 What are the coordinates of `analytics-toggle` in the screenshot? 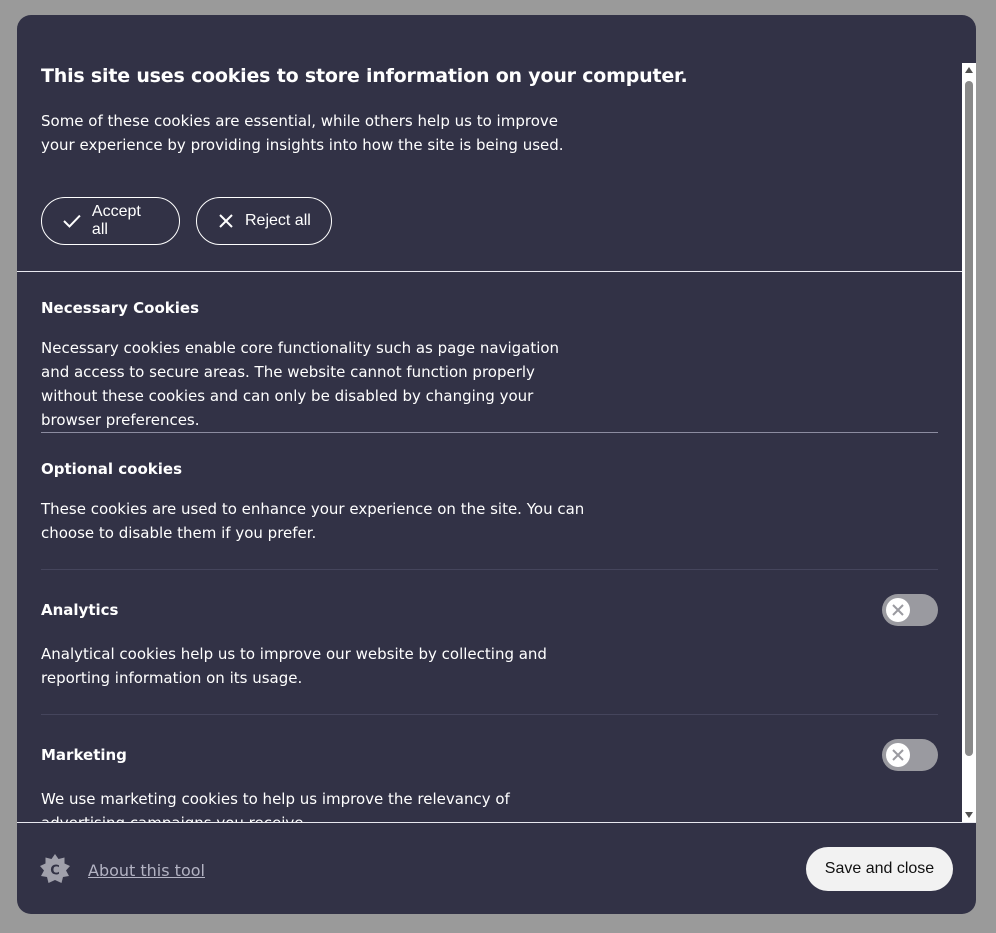 It's located at (910, 610).